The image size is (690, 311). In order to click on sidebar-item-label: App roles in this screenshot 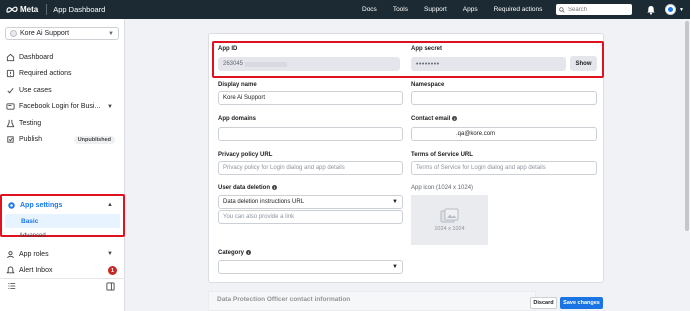, I will do `click(34, 254)`.